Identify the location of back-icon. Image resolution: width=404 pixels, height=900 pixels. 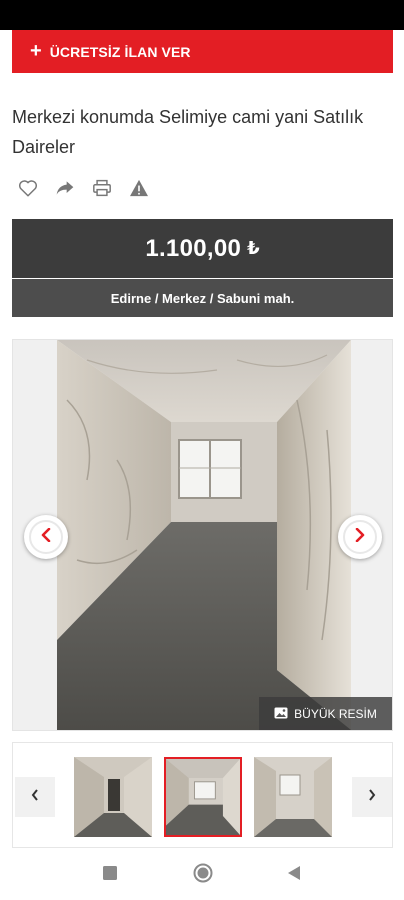
(294, 873).